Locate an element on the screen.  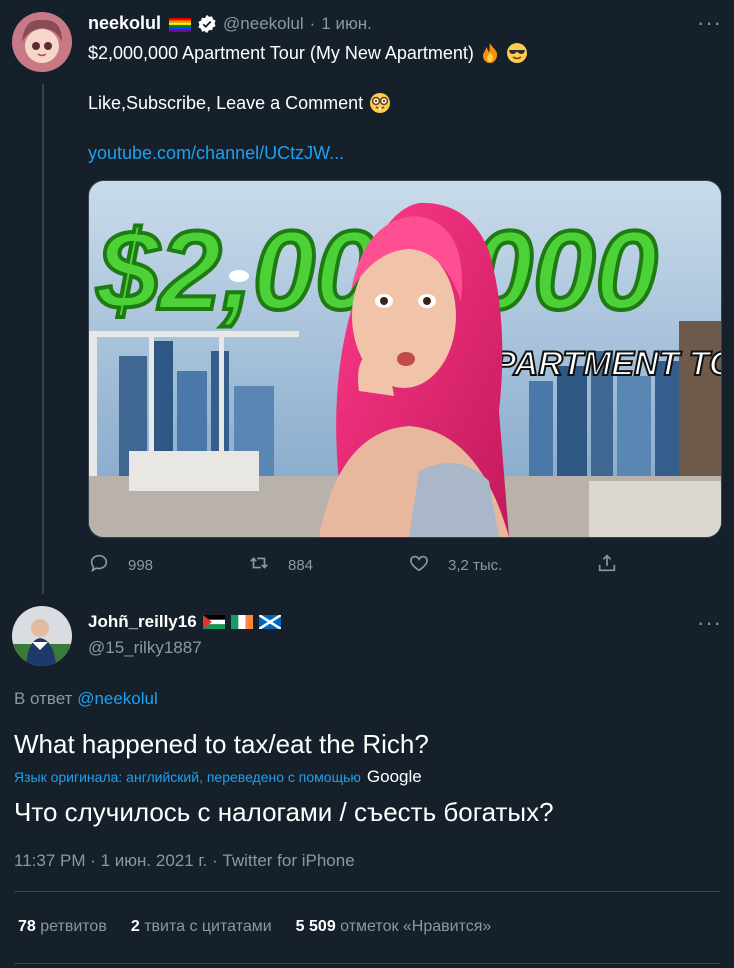
like-icon is located at coordinates (419, 565).